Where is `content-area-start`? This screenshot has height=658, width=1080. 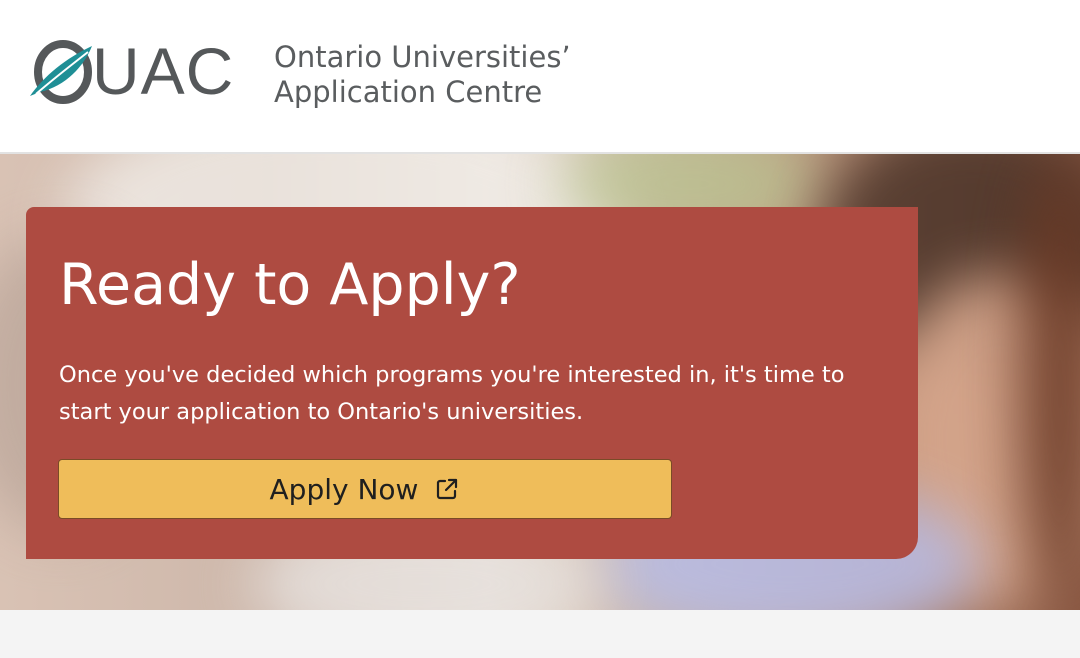 content-area-start is located at coordinates (540, 634).